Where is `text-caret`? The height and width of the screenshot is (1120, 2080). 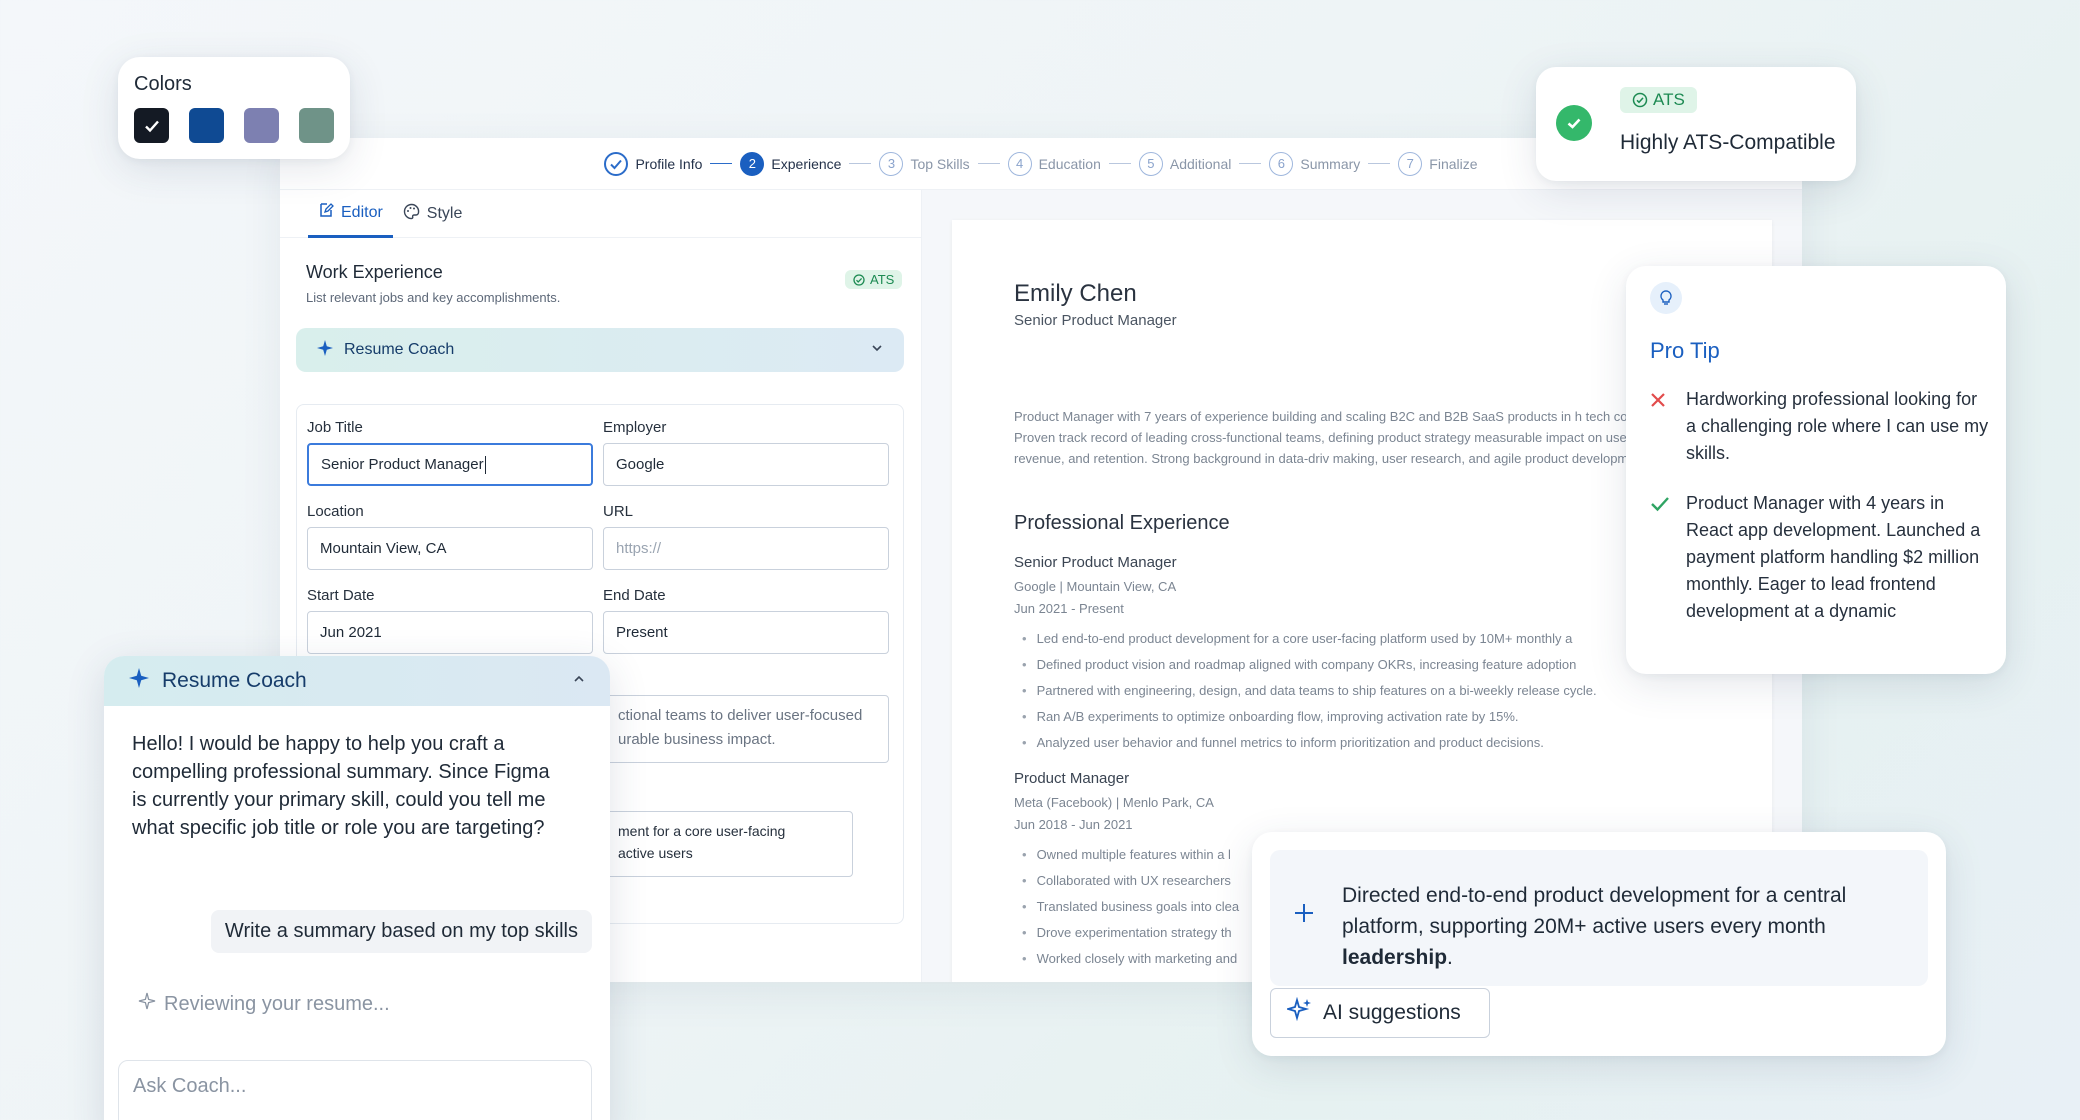
text-caret is located at coordinates (485, 464).